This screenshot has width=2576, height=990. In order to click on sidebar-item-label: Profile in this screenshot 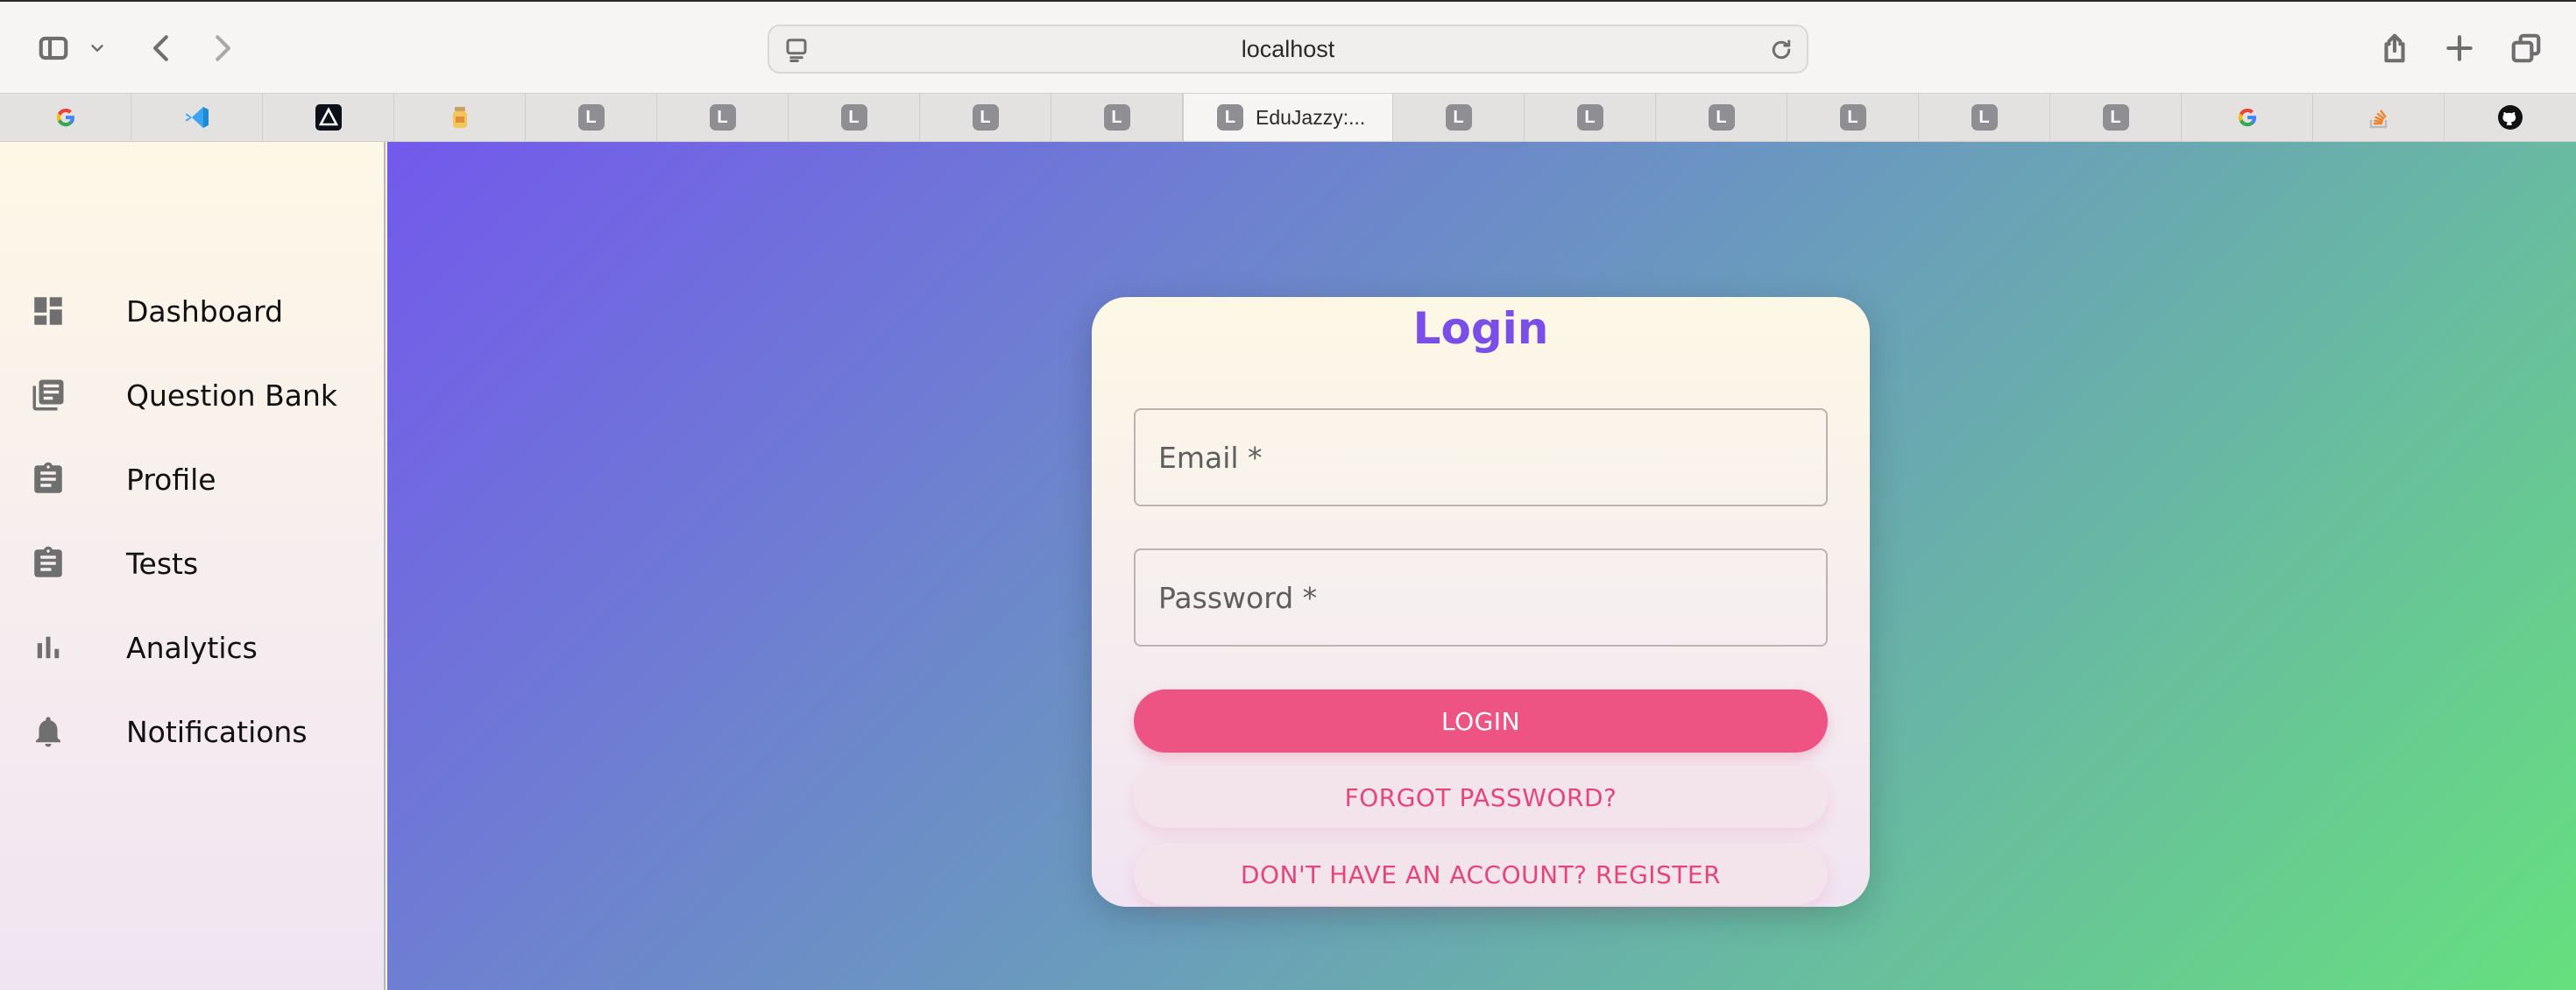, I will do `click(171, 480)`.